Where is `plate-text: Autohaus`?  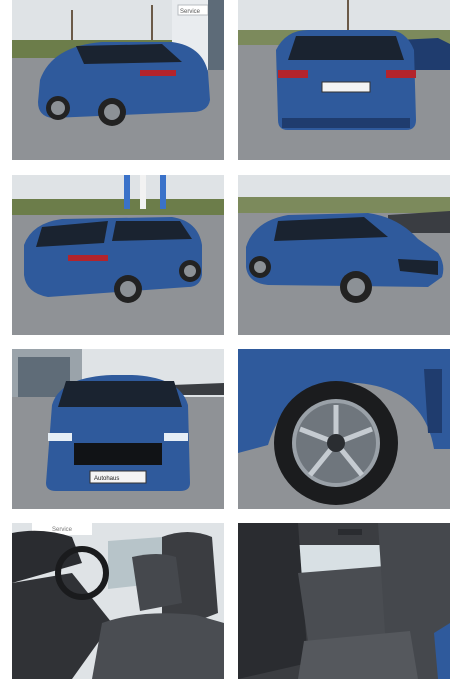
plate-text: Autohaus is located at coordinates (106, 479).